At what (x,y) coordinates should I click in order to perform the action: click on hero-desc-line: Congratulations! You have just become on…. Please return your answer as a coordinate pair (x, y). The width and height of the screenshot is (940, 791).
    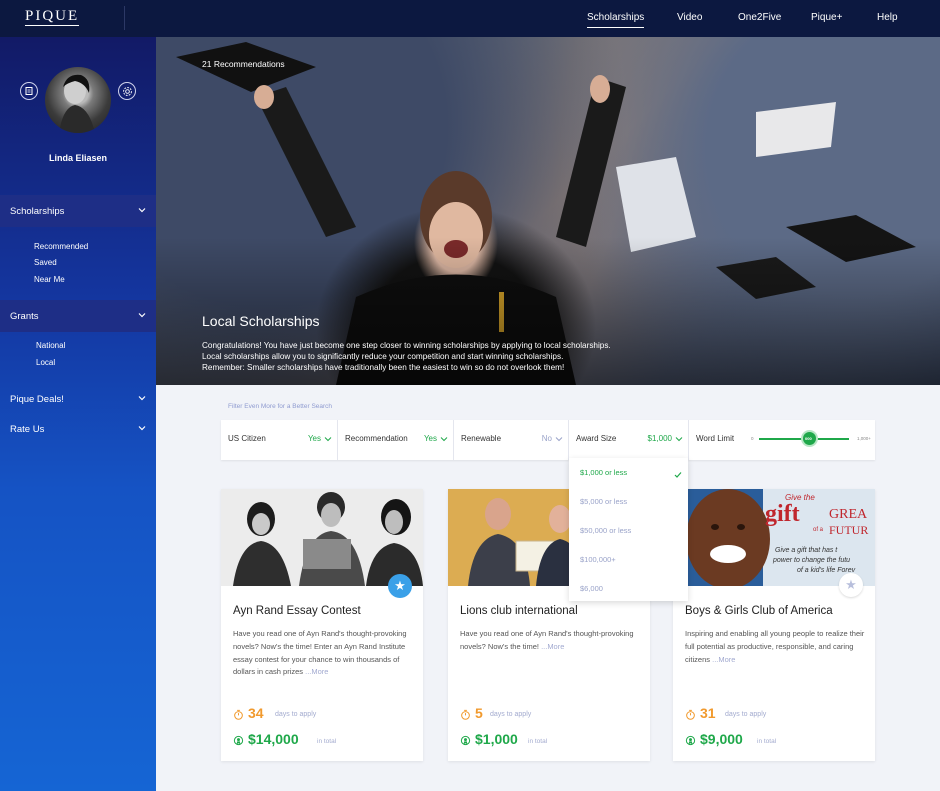
    Looking at the image, I should click on (406, 345).